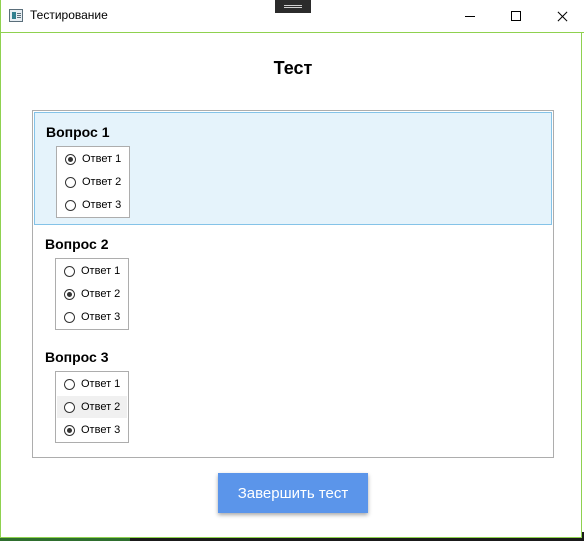  Describe the element at coordinates (293, 6) in the screenshot. I see `grip-handle-icon` at that location.